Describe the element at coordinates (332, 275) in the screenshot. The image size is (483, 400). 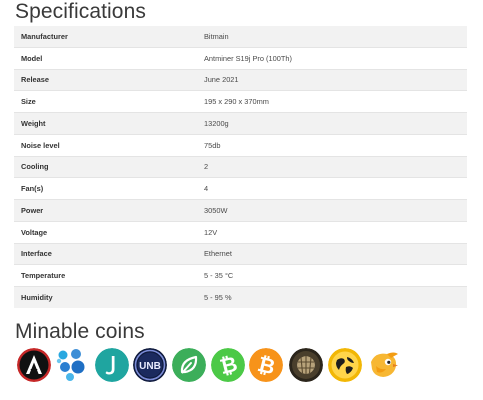
I see `spec-value-temperature: 5 - 35 °C` at that location.